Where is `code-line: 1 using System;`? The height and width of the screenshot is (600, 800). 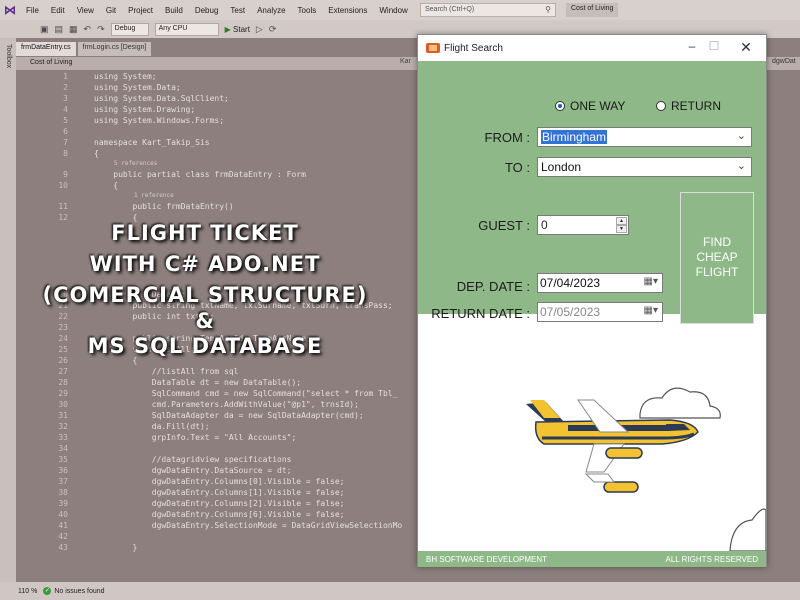 code-line: 1 using System; is located at coordinates (86, 77).